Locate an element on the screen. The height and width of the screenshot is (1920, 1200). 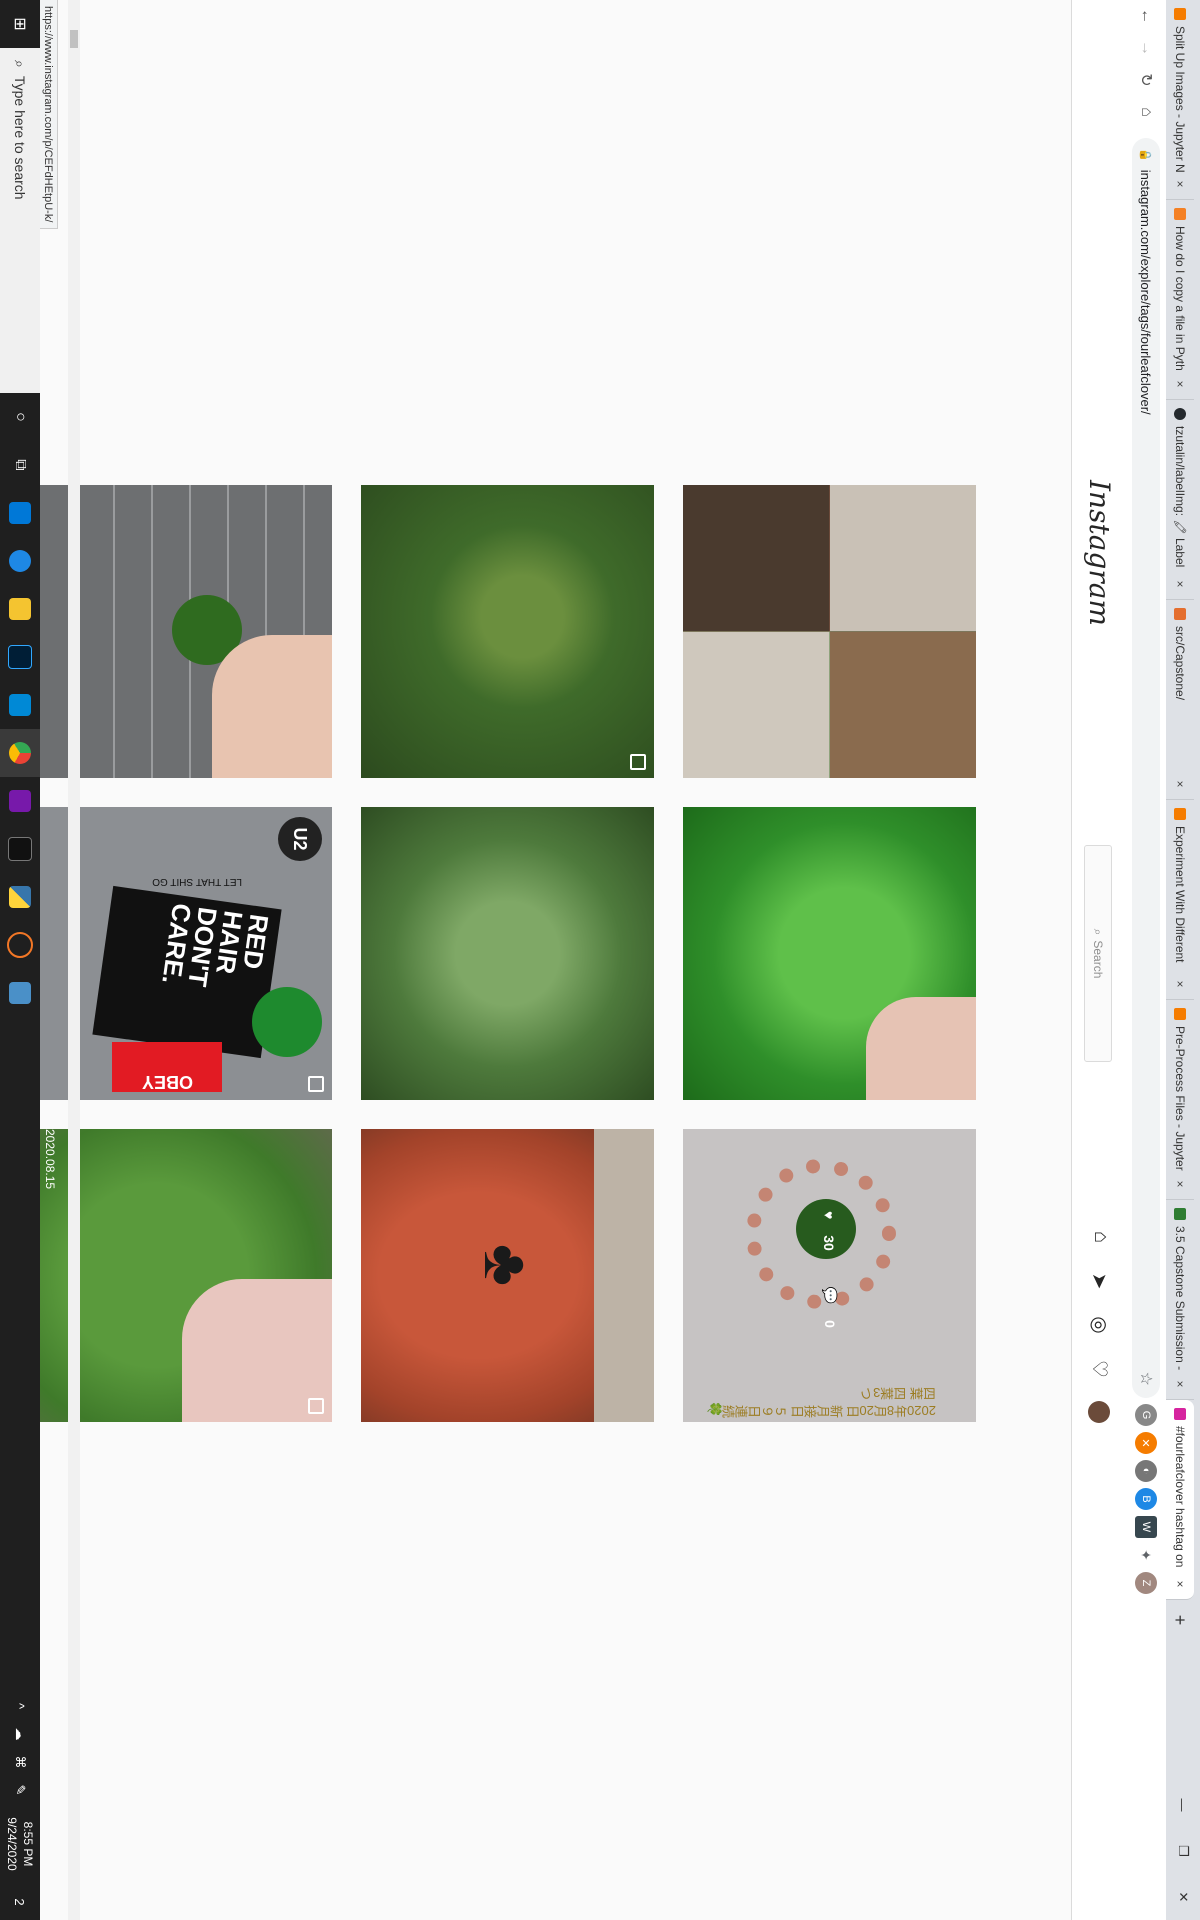
comments-count: 💬 0 is located at coordinates (830, 1307).